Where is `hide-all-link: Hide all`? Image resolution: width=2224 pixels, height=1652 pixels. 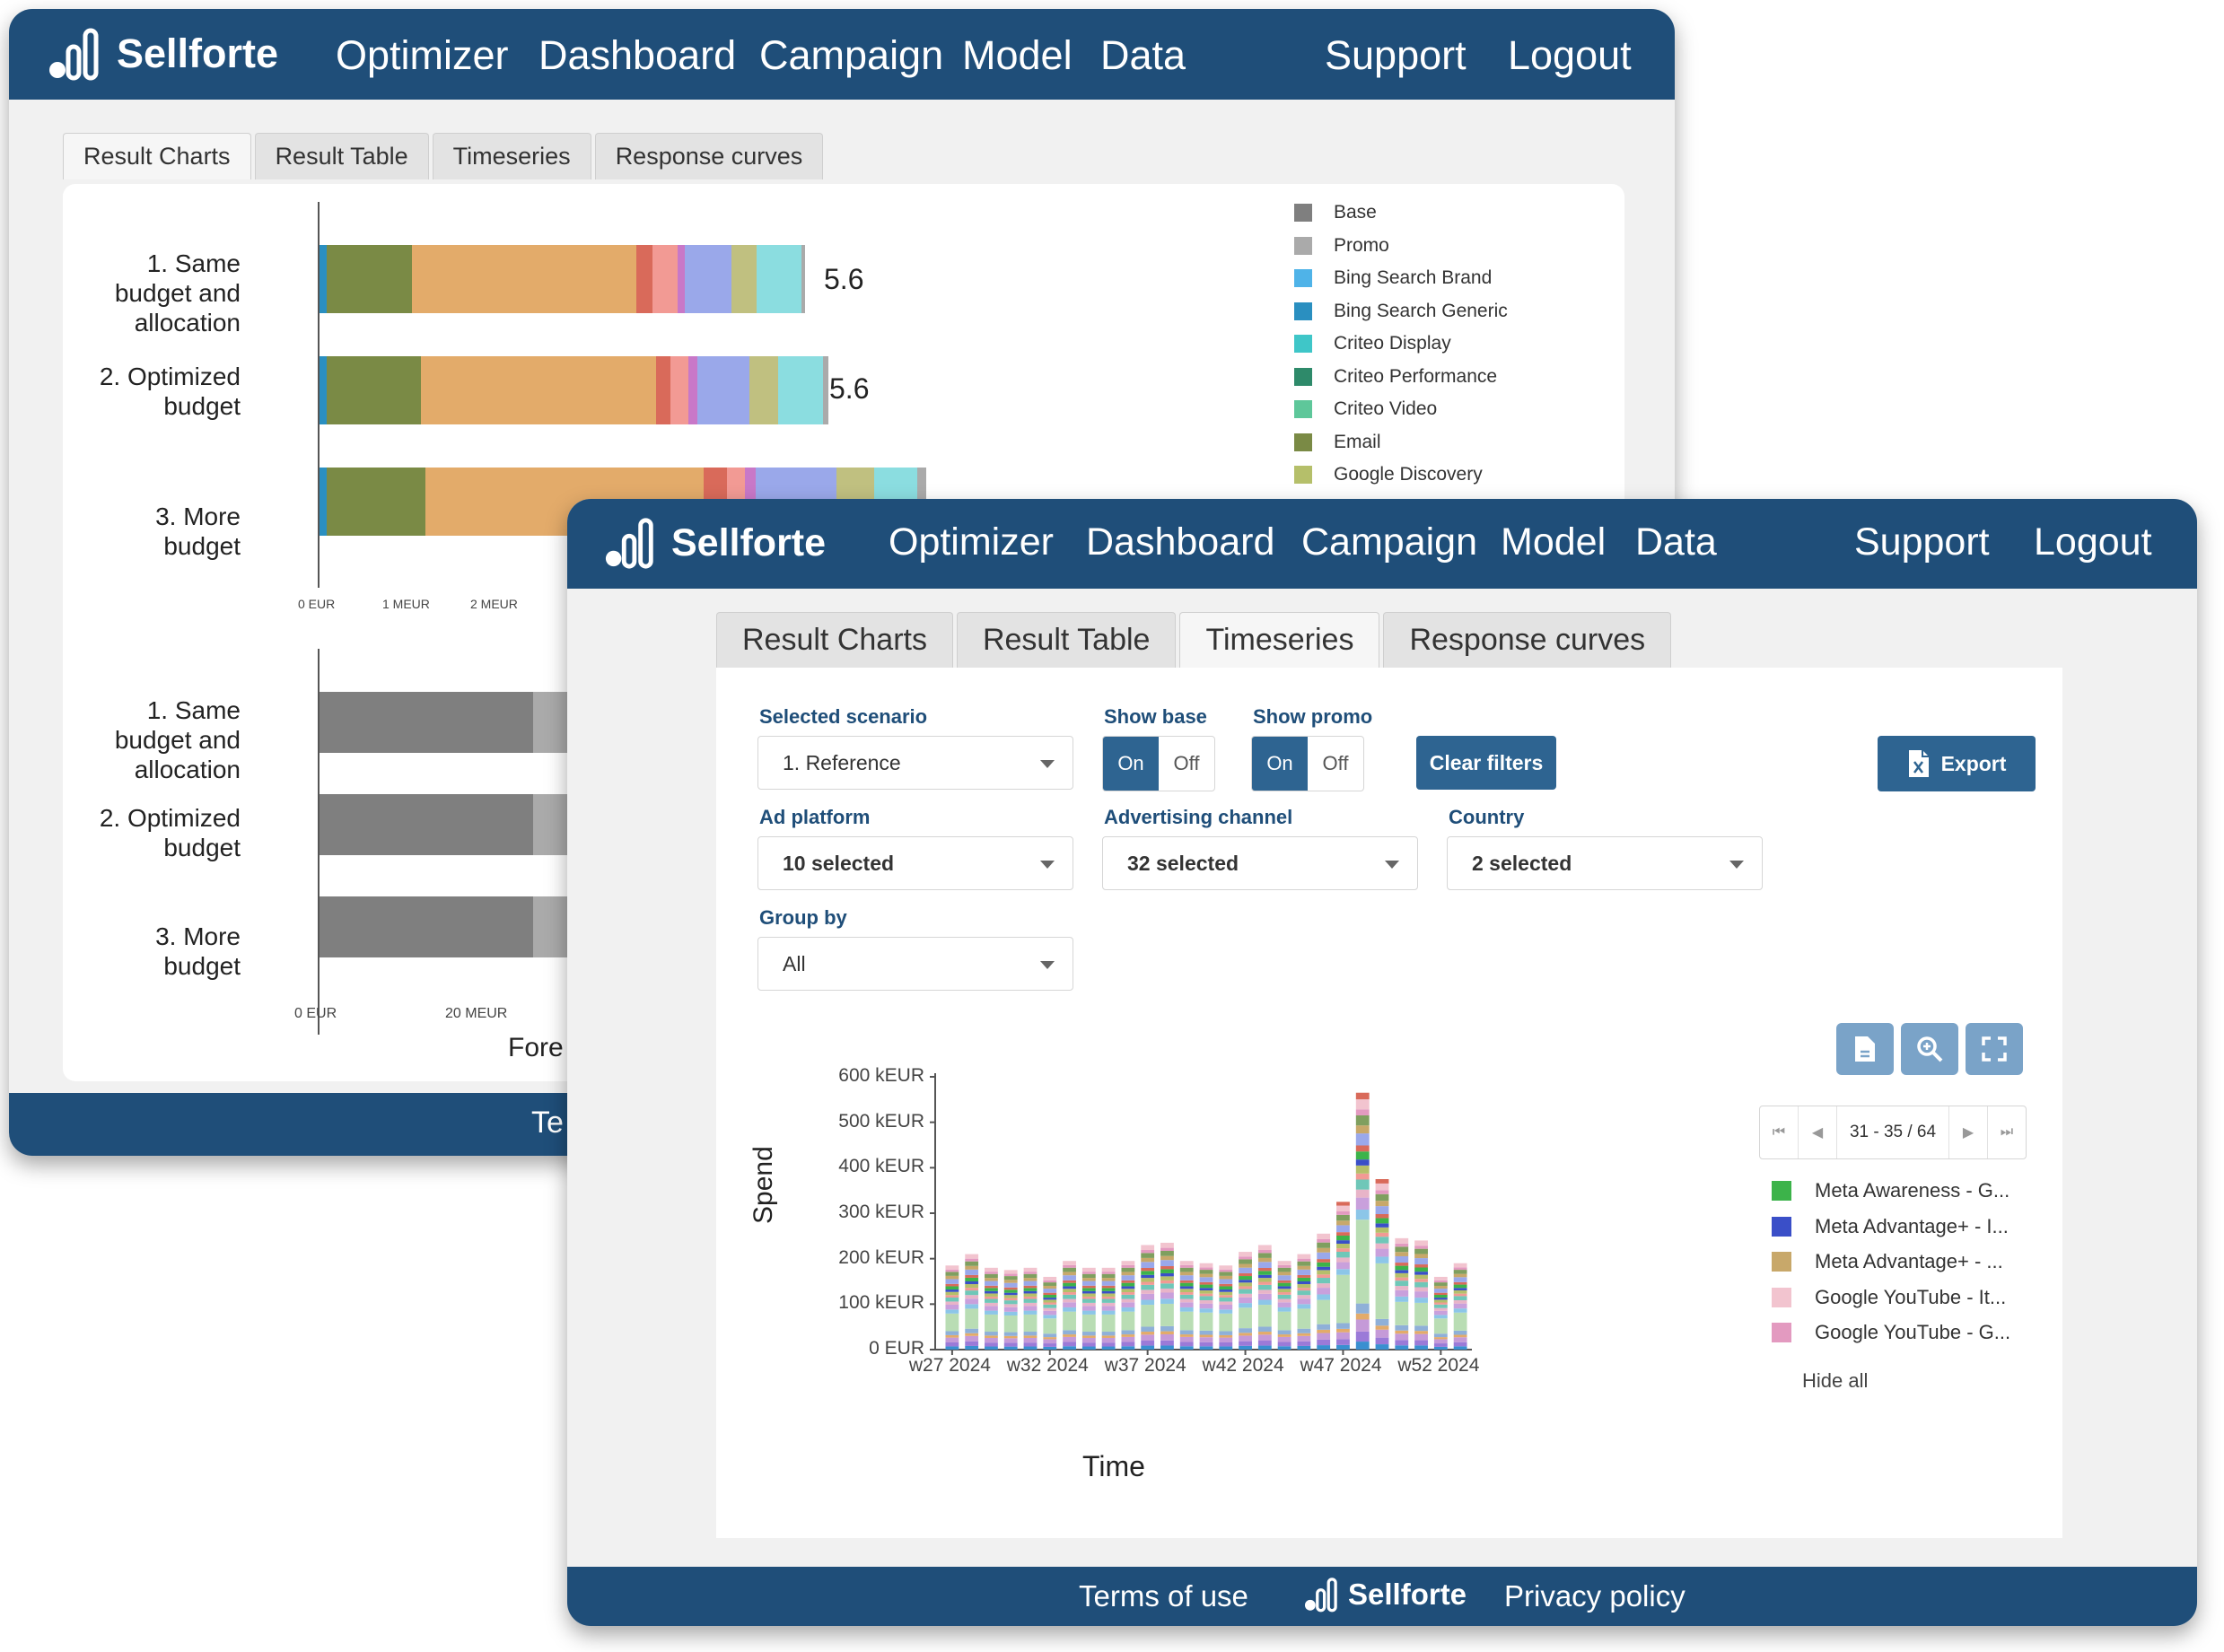
hide-all-link: Hide all is located at coordinates (1835, 1381).